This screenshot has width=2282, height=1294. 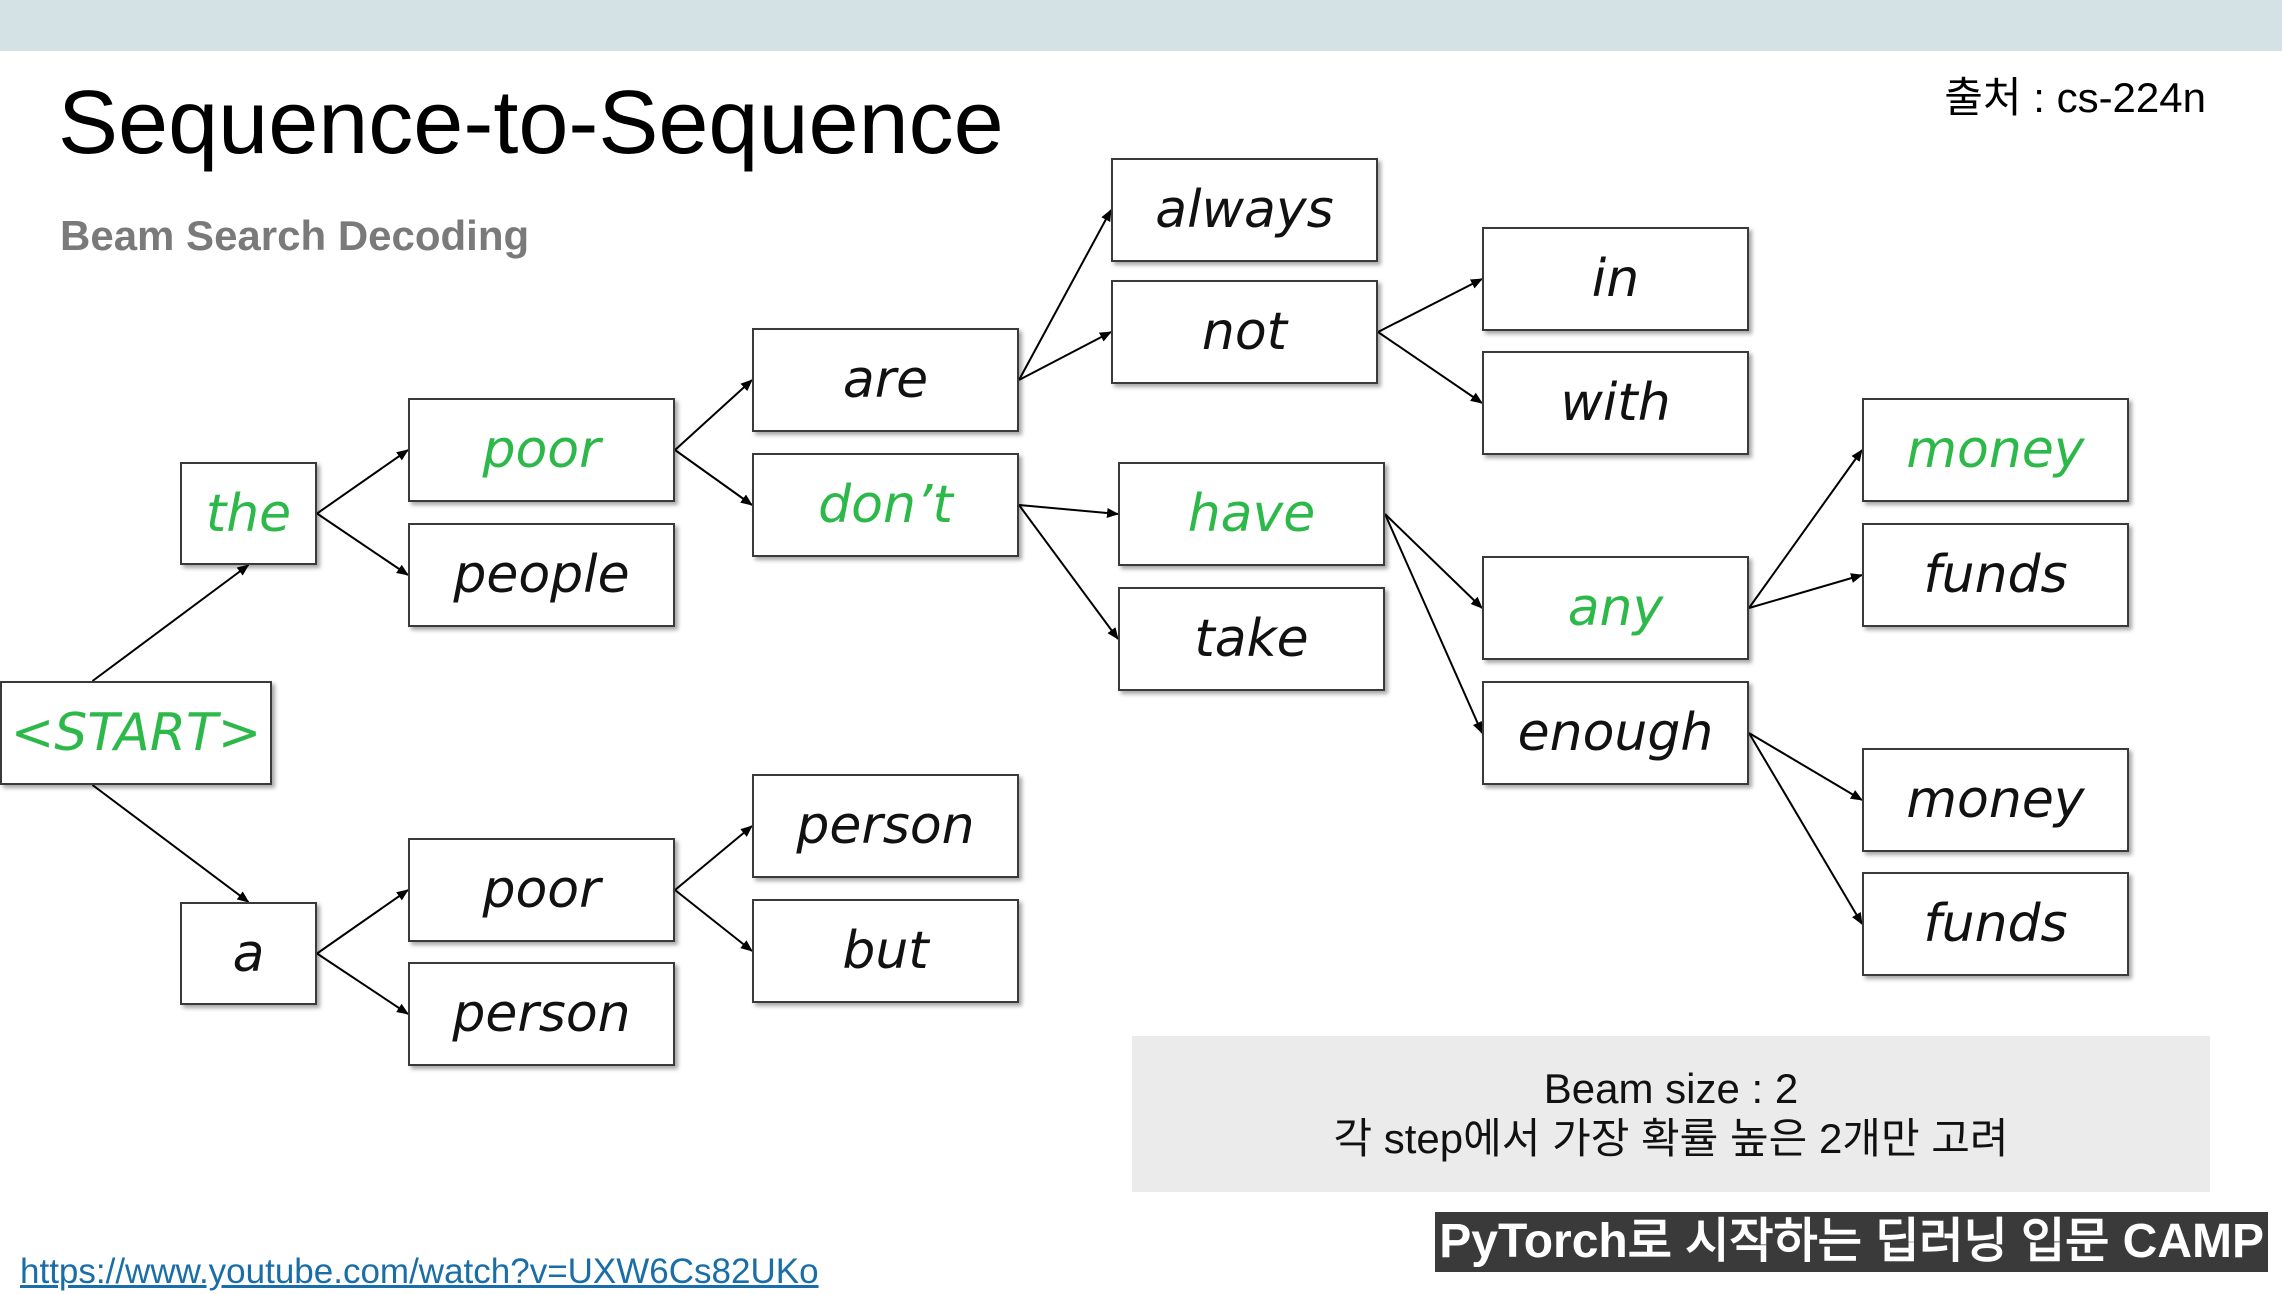 I want to click on node-funds-1: funds, so click(x=1995, y=575).